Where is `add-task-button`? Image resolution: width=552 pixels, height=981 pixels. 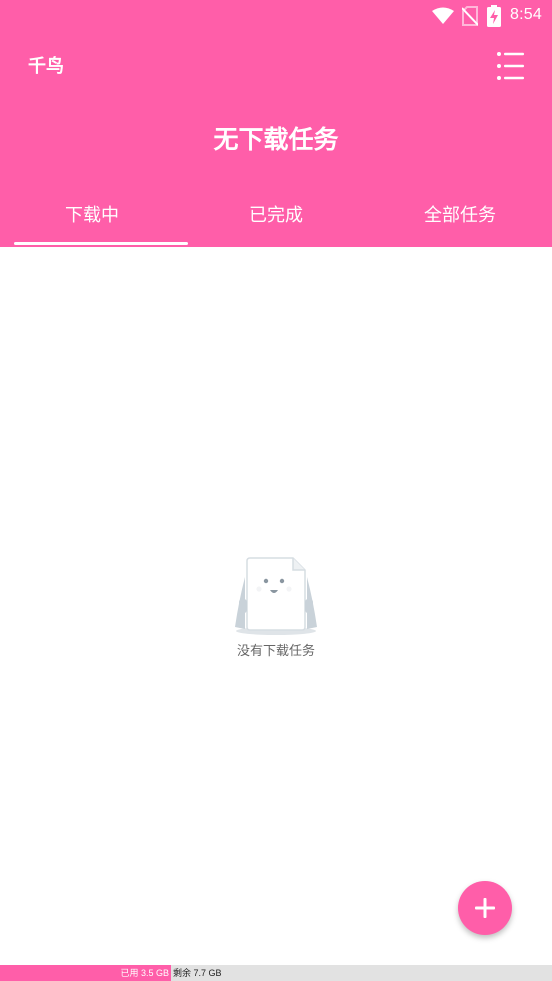
add-task-button is located at coordinates (485, 908).